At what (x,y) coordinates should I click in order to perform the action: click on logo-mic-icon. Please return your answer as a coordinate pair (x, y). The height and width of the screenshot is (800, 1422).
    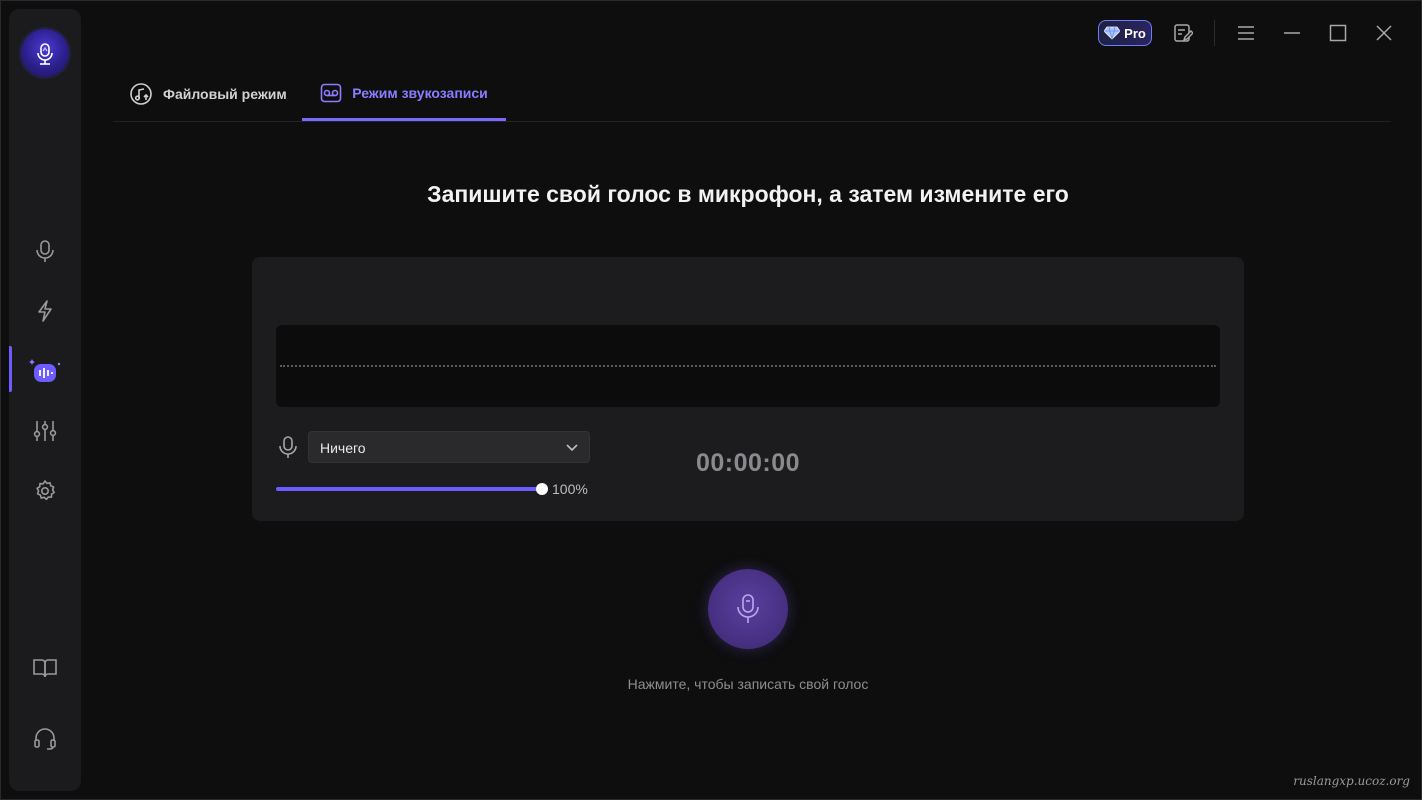
    Looking at the image, I should click on (45, 54).